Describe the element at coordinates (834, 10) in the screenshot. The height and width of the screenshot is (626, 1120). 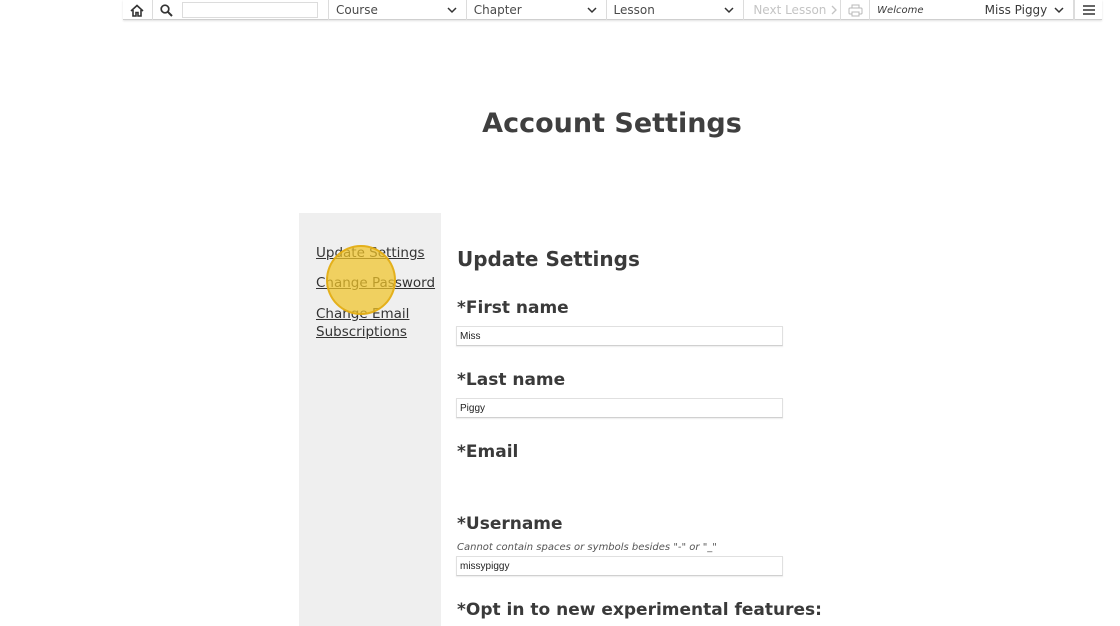
I see `chevron-right-icon` at that location.